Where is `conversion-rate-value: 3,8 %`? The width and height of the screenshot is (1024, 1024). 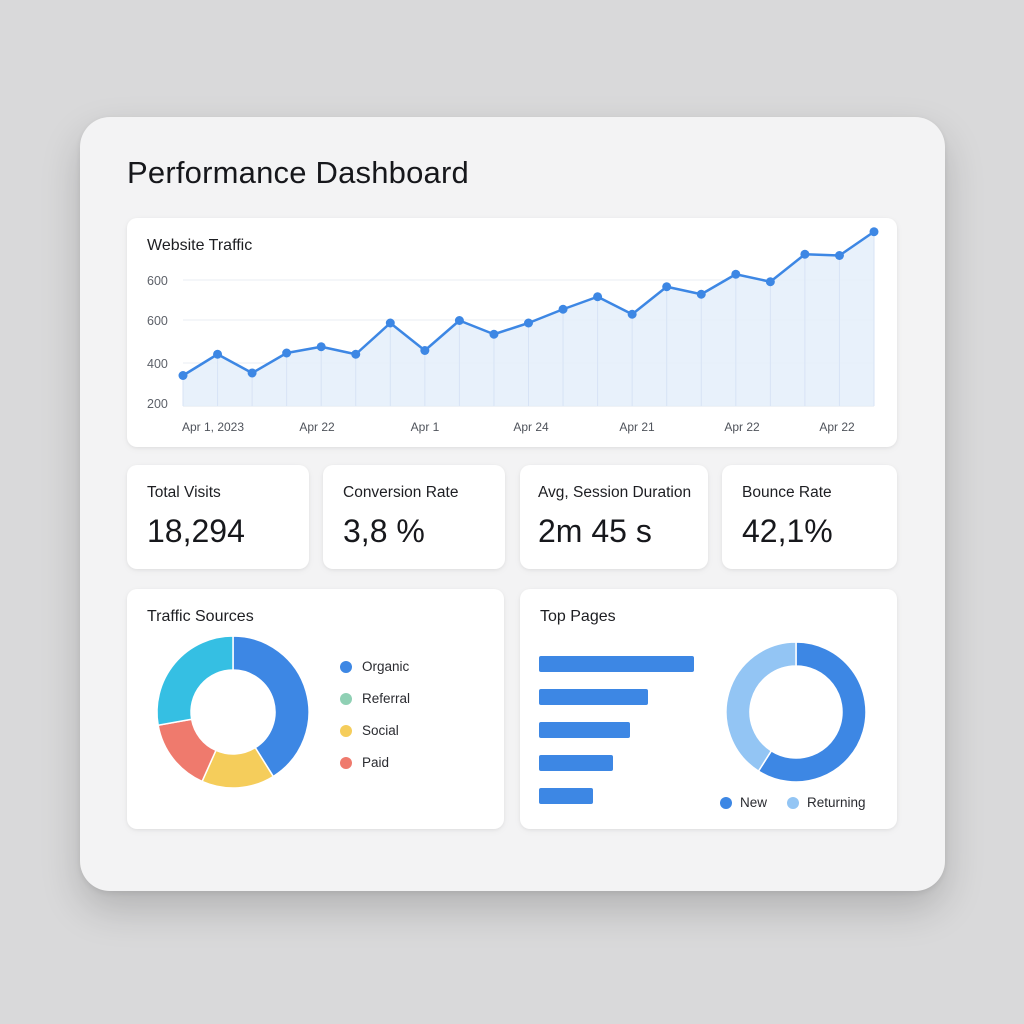 conversion-rate-value: 3,8 % is located at coordinates (384, 531).